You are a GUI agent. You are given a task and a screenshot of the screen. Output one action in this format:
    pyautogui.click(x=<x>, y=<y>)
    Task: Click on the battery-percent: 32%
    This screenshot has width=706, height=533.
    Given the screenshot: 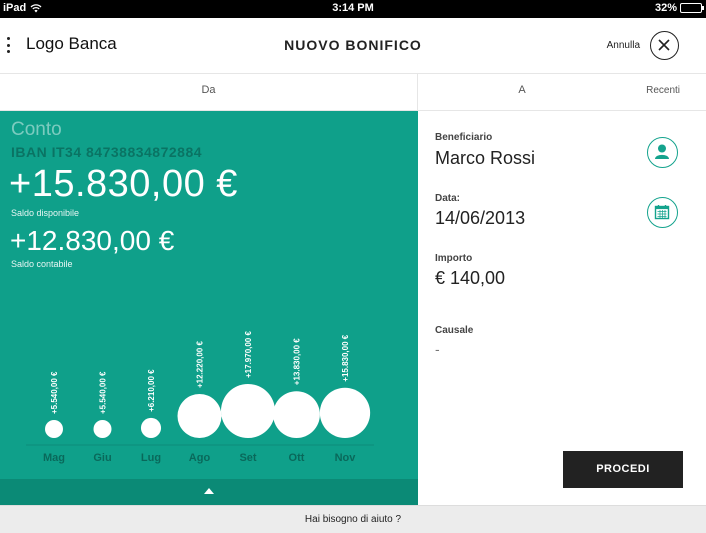 What is the action you would take?
    pyautogui.click(x=665, y=8)
    